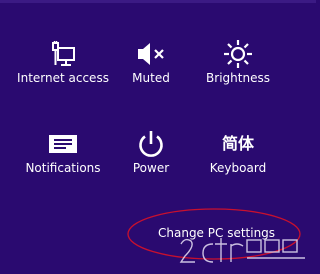  Describe the element at coordinates (238, 54) in the screenshot. I see `brightness-icon` at that location.